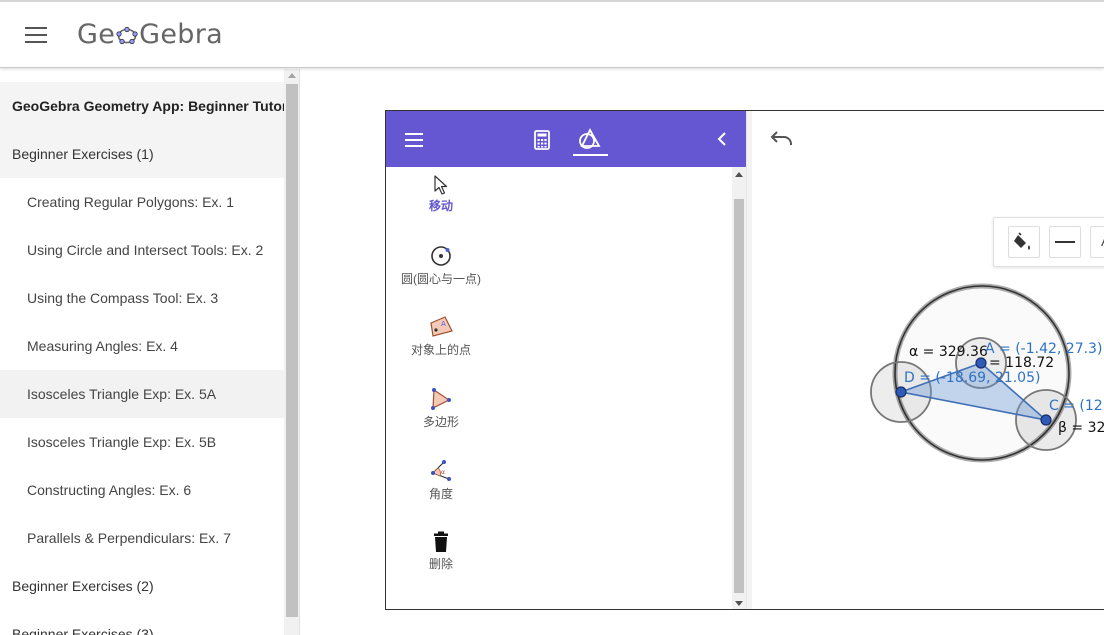 This screenshot has height=635, width=1104. Describe the element at coordinates (441, 279) in the screenshot. I see `tool-label: 圆(圆心与一点)` at that location.